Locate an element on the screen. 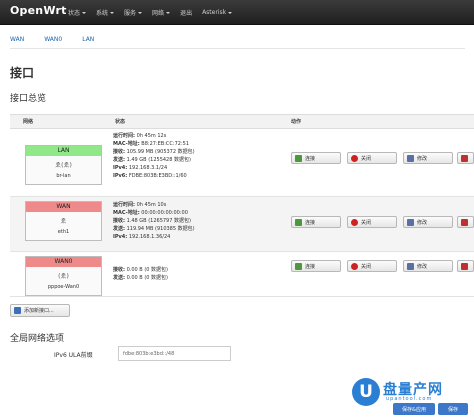 The height and width of the screenshot is (420, 474). save-apply-button: 保存&应用 is located at coordinates (414, 409).